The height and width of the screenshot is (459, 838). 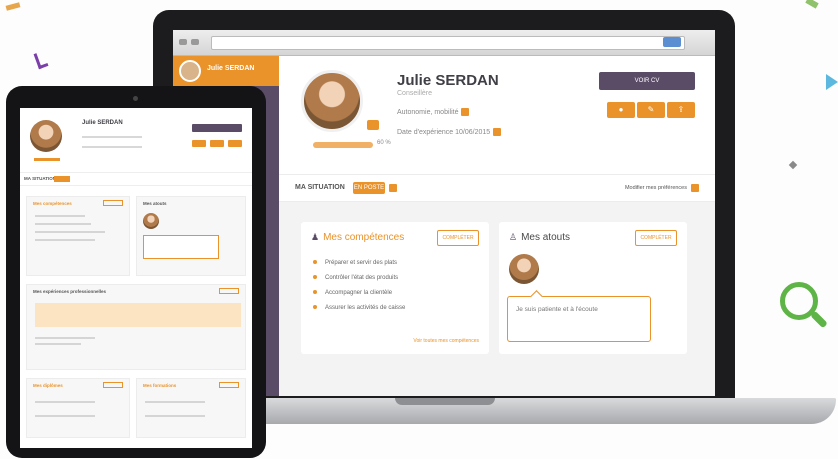 I want to click on tablet-profile-name: Julie SERDAN, so click(x=102, y=123).